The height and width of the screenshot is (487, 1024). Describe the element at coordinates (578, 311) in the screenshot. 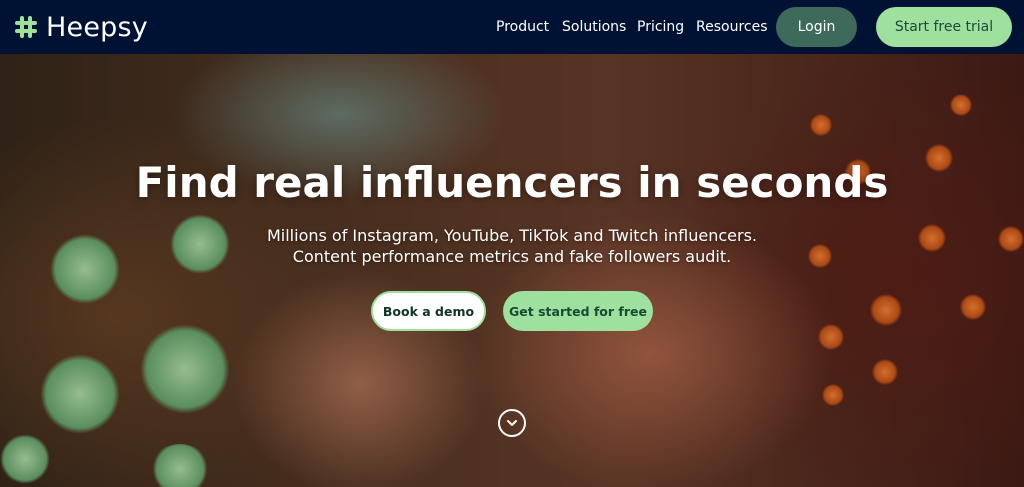

I see `get-started-button: Get started for free` at that location.